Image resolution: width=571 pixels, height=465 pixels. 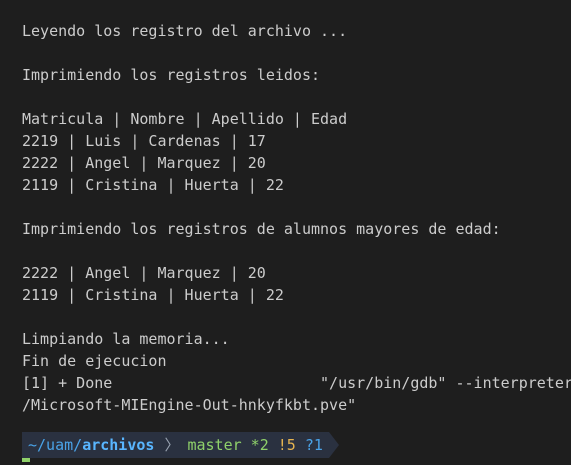 I want to click on git-staged-count: *2, so click(x=259, y=445).